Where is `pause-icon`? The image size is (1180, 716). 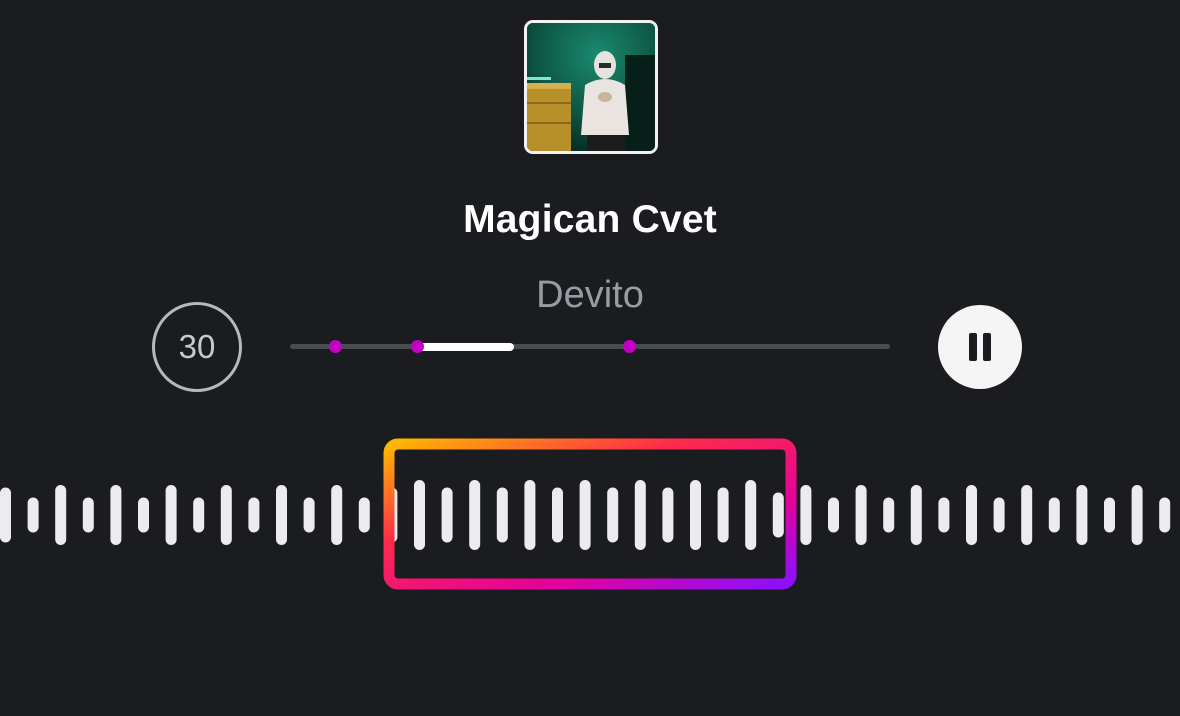 pause-icon is located at coordinates (980, 347).